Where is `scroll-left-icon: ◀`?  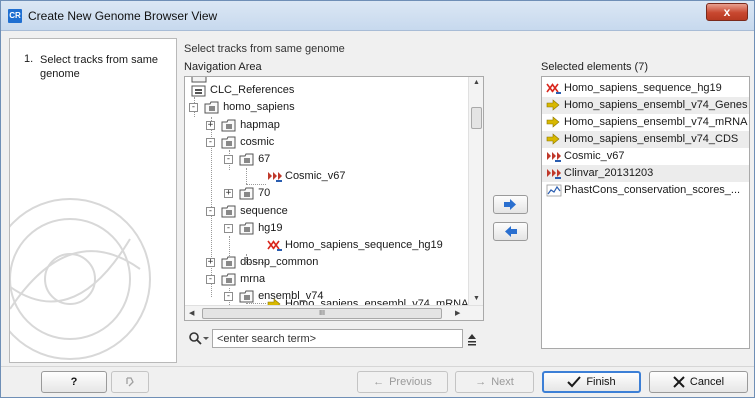
scroll-left-icon: ◀ is located at coordinates (191, 313).